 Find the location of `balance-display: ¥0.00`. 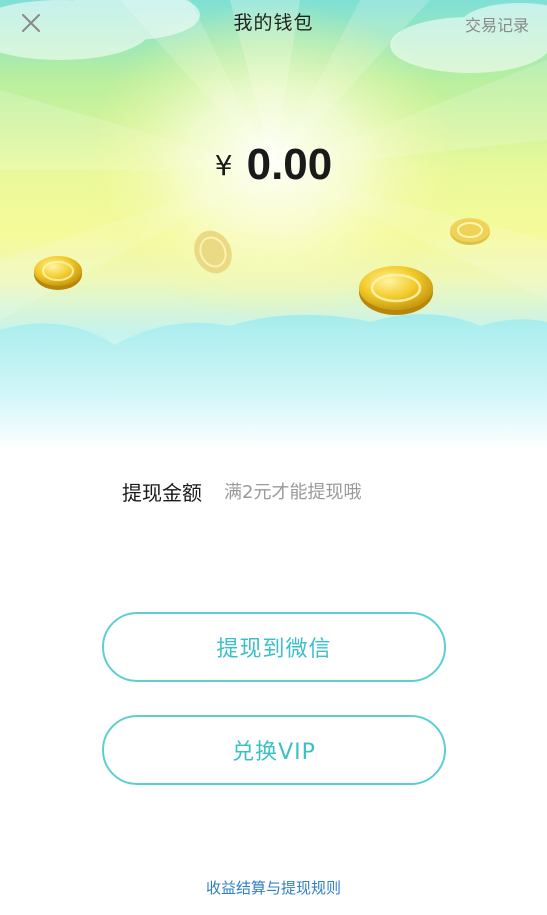

balance-display: ¥0.00 is located at coordinates (273, 165).